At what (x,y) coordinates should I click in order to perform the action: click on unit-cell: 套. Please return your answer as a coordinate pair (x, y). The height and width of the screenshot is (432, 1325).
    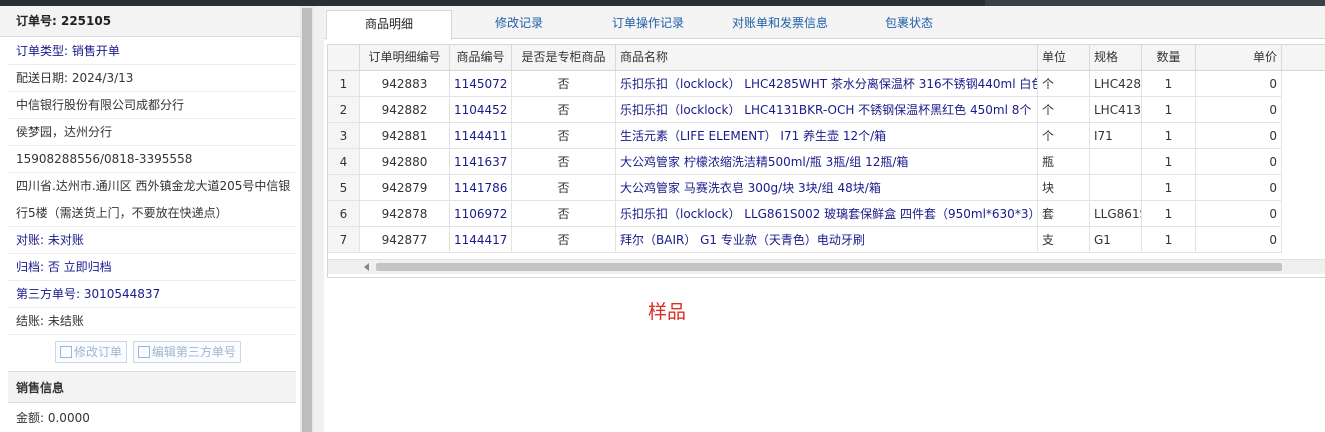
    Looking at the image, I should click on (1064, 214).